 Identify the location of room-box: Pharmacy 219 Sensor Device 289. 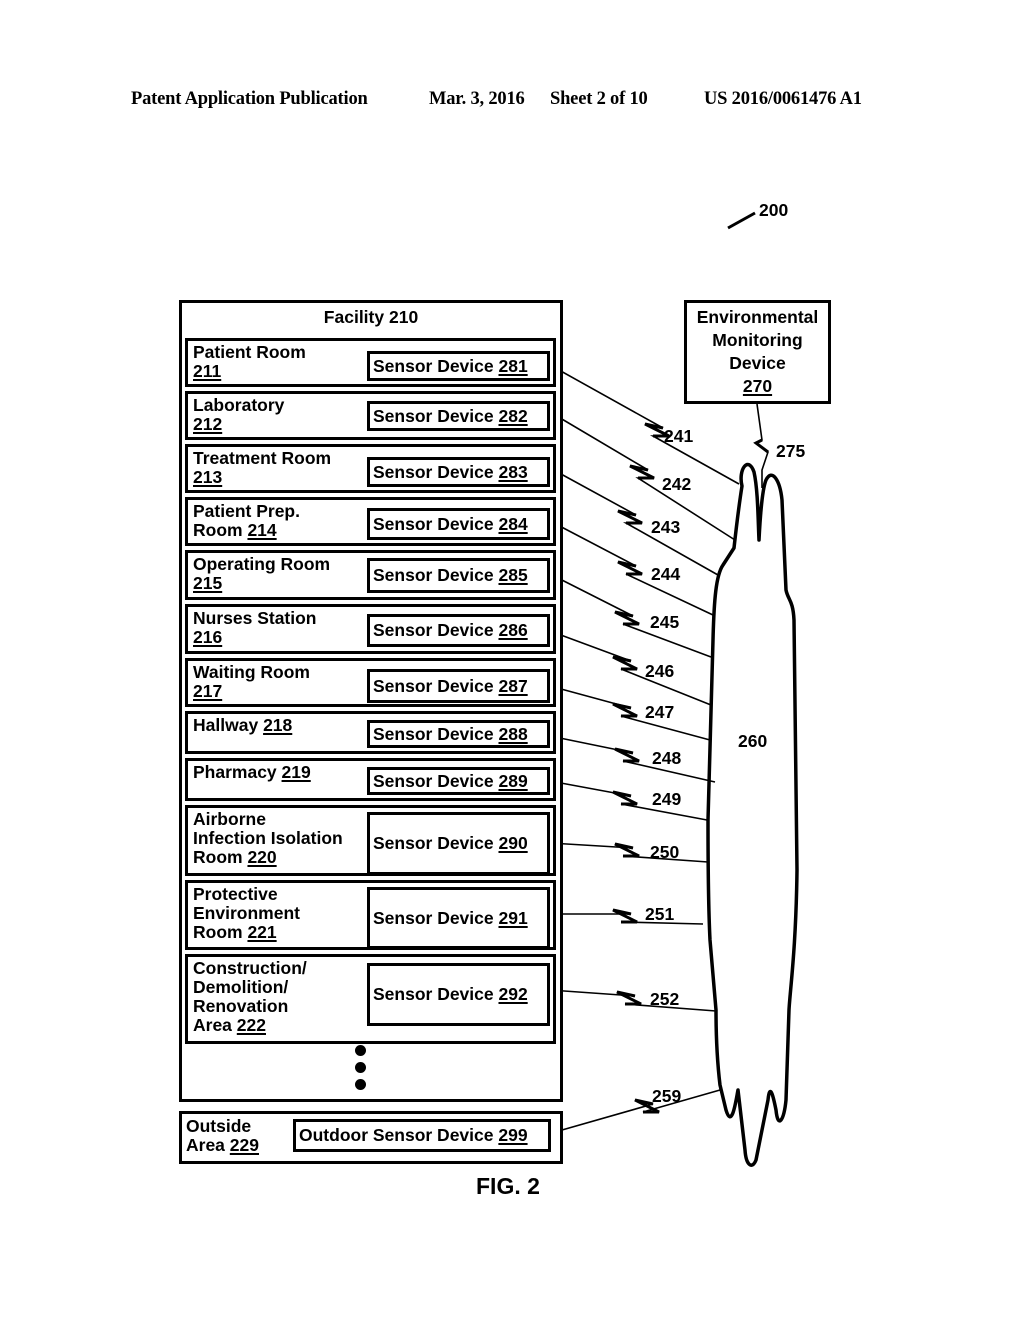
(370, 779).